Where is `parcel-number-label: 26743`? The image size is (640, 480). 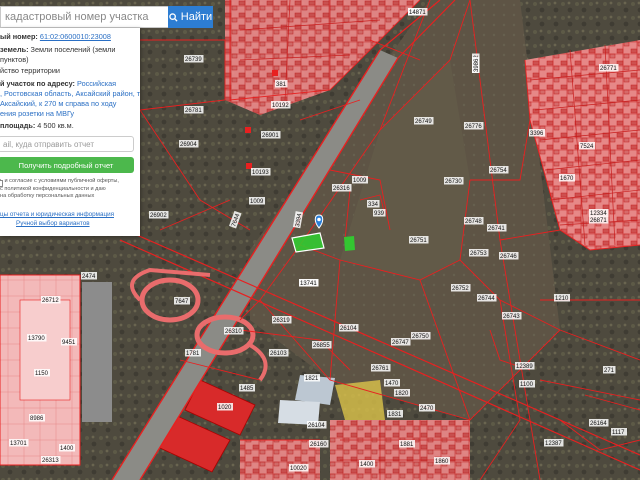 parcel-number-label: 26743 is located at coordinates (511, 317).